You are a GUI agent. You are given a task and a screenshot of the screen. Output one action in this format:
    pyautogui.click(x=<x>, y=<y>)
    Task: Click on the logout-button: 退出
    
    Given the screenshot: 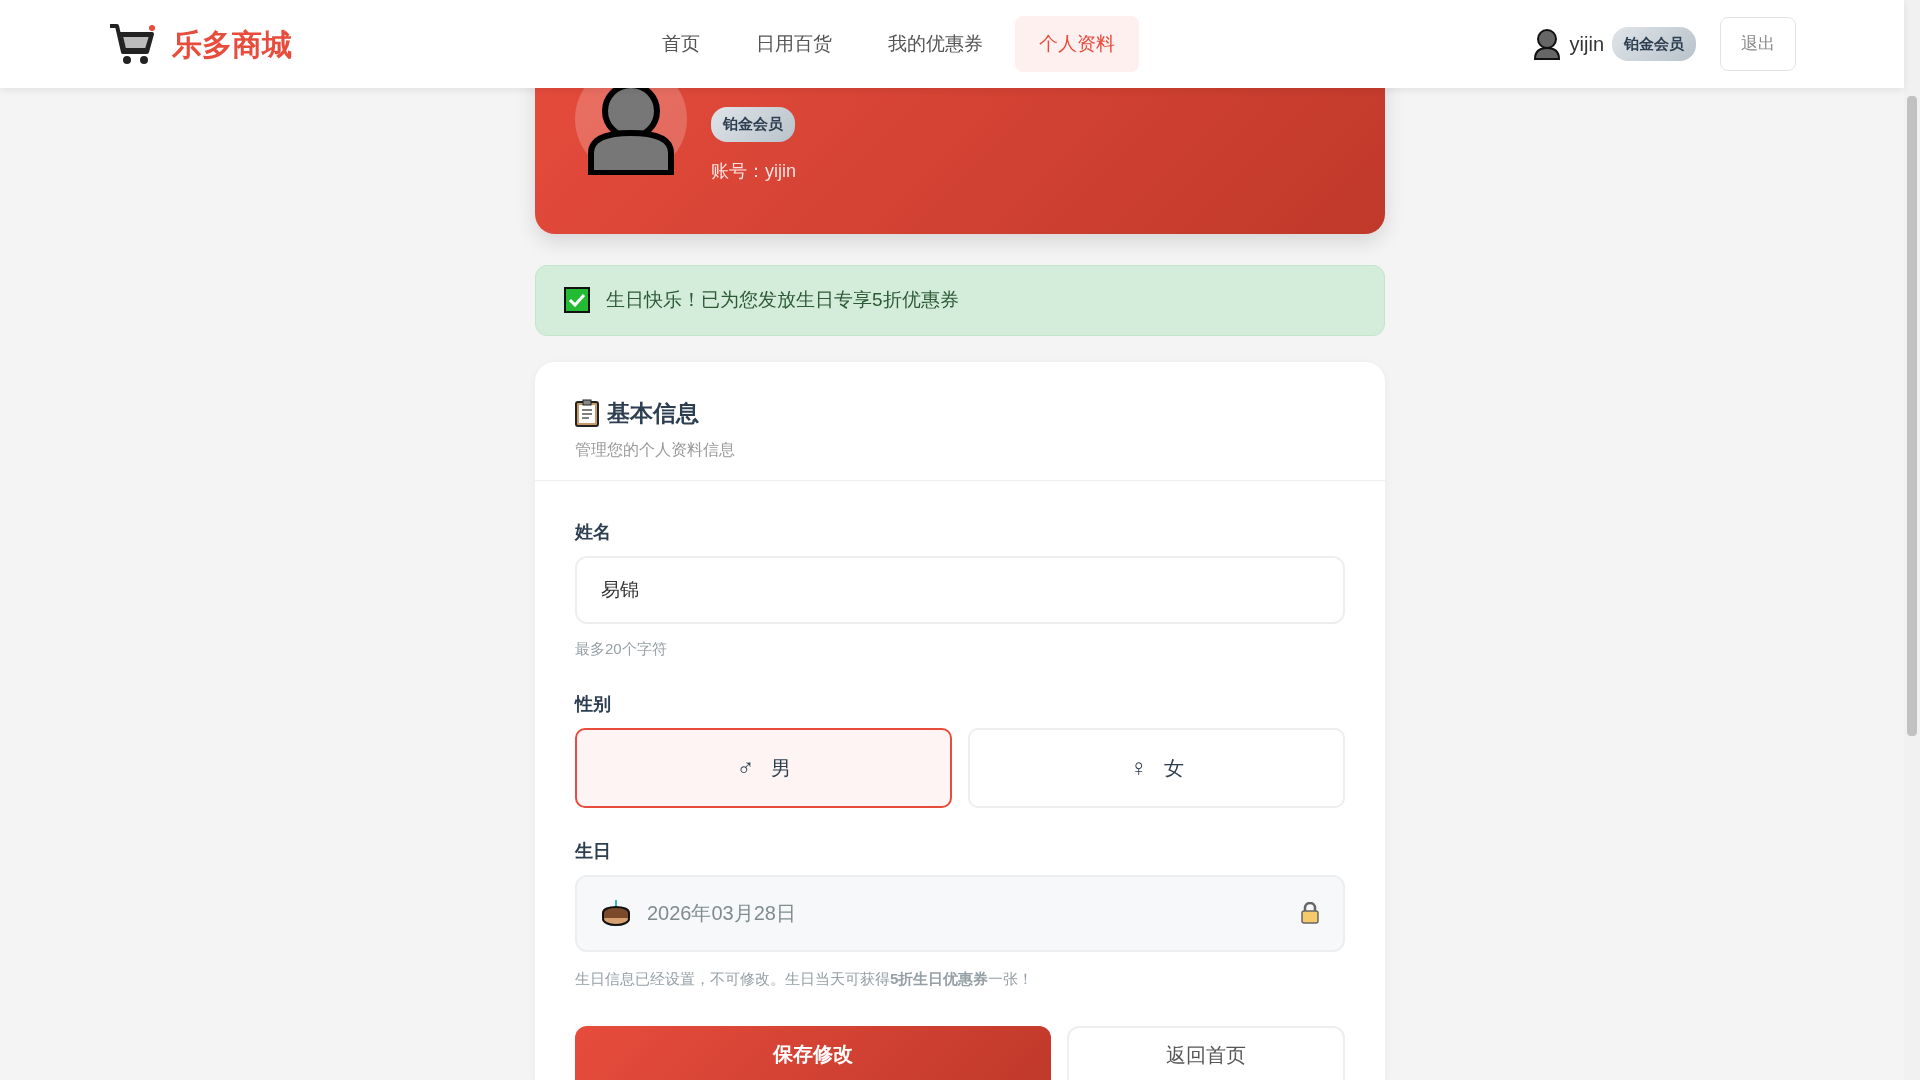 What is the action you would take?
    pyautogui.click(x=1758, y=44)
    